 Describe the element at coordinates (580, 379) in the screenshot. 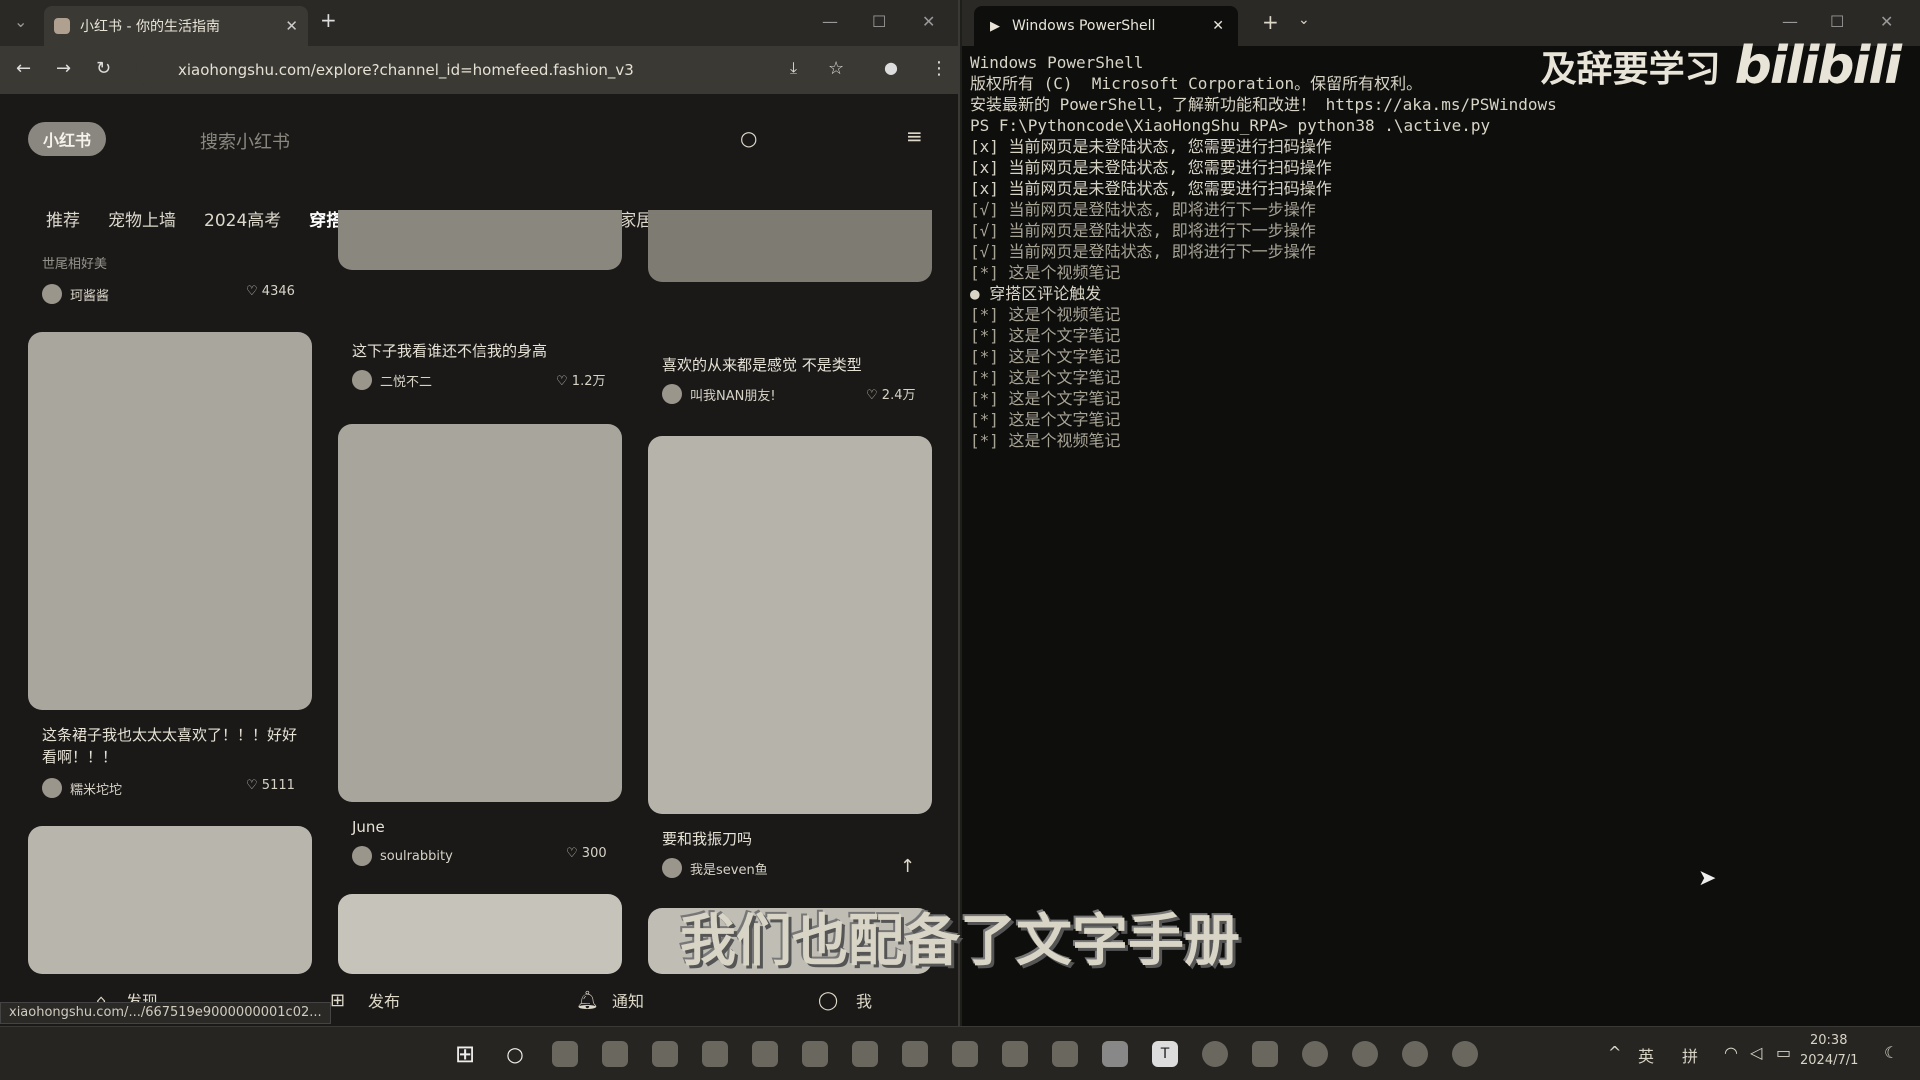

I see `like-count: ♡ 1.2万` at that location.